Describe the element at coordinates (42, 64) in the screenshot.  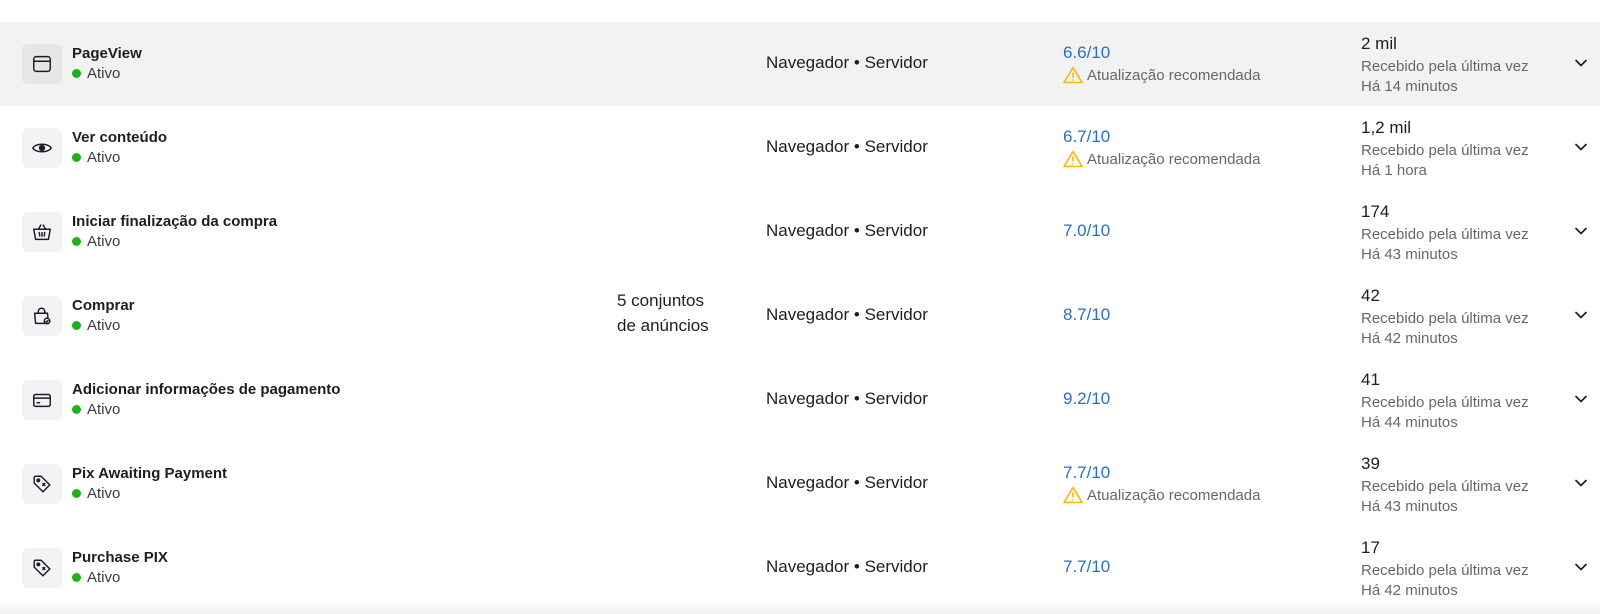
I see `browser-window-icon` at that location.